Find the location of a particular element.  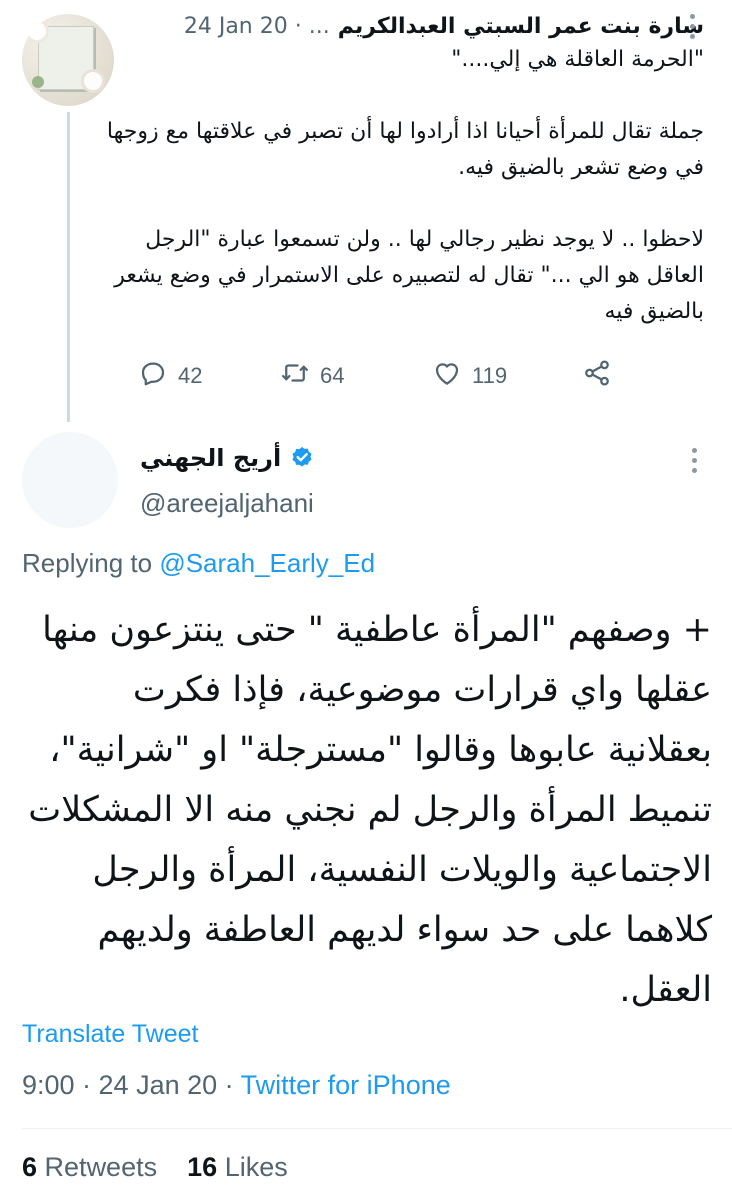

verified-icon is located at coordinates (302, 458).